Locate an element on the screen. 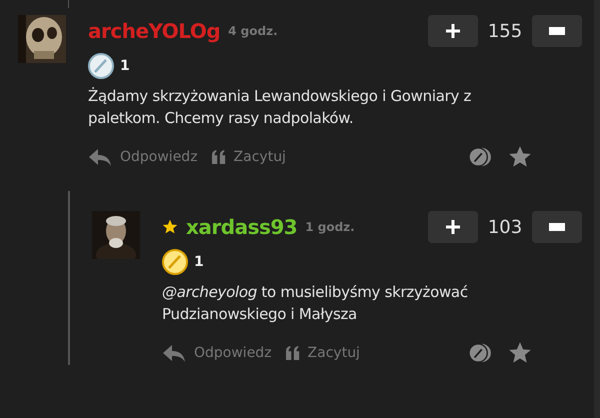 The image size is (600, 418). timestamp: 1 godz. is located at coordinates (330, 227).